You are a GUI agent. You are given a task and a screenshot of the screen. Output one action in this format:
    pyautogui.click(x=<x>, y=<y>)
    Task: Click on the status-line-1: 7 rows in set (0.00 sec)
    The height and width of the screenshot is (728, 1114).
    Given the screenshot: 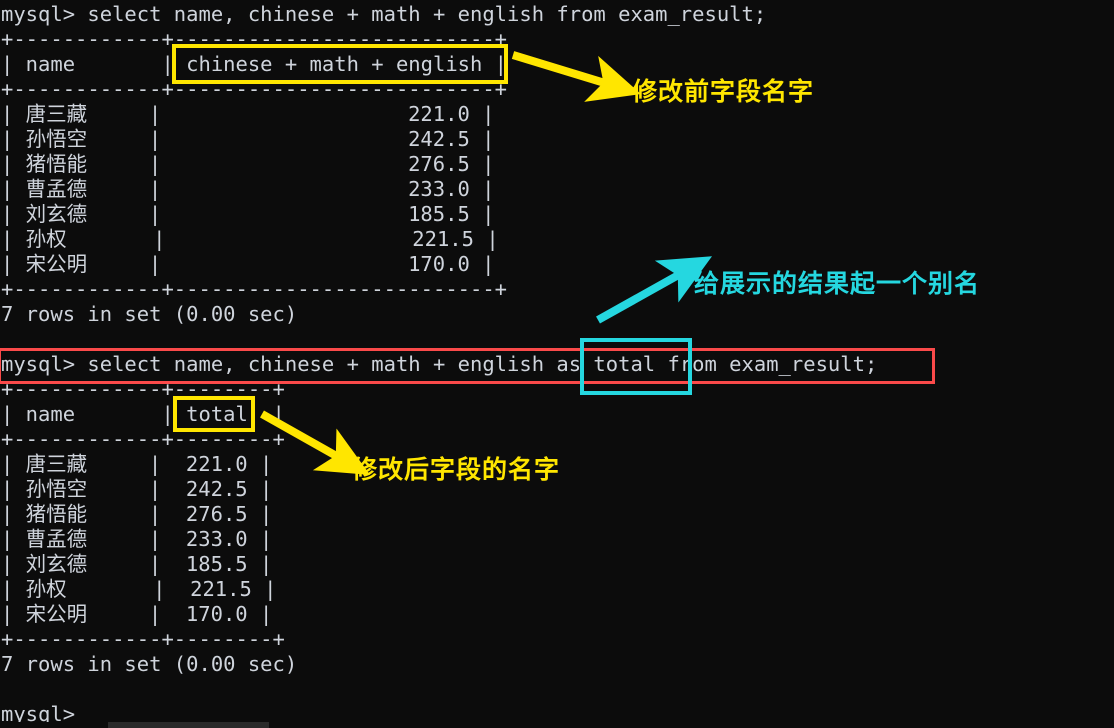 What is the action you would take?
    pyautogui.click(x=149, y=314)
    